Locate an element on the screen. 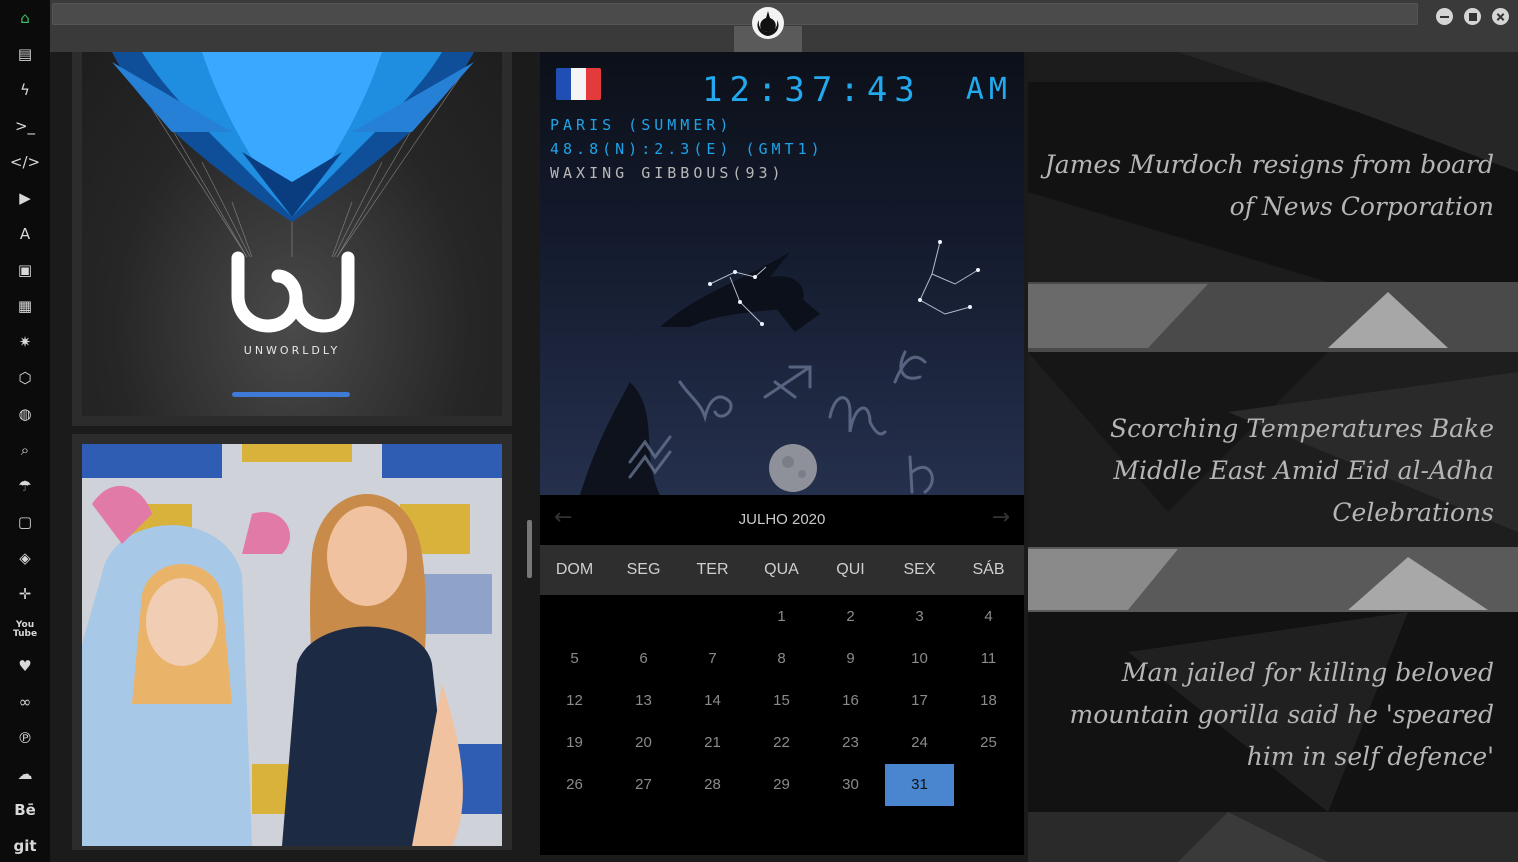 This screenshot has height=862, width=1518. comic-con-photo is located at coordinates (292, 645).